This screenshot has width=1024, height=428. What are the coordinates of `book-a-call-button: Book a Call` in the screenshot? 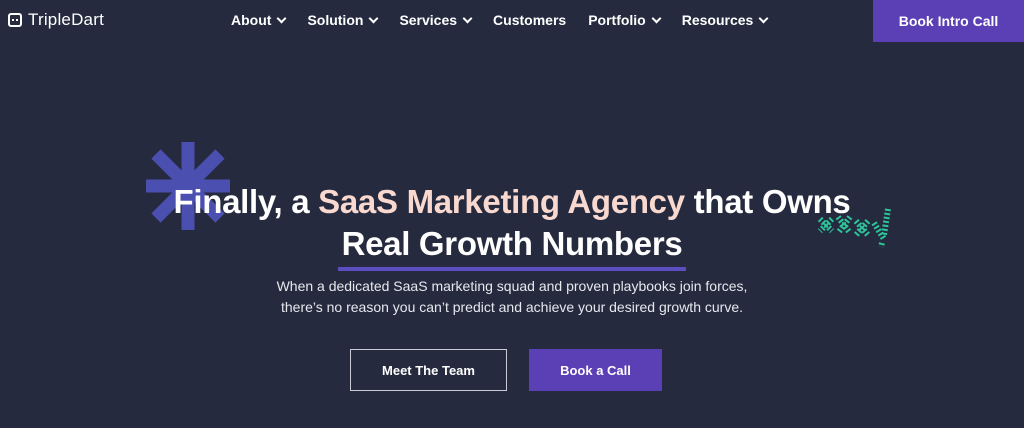 It's located at (595, 370).